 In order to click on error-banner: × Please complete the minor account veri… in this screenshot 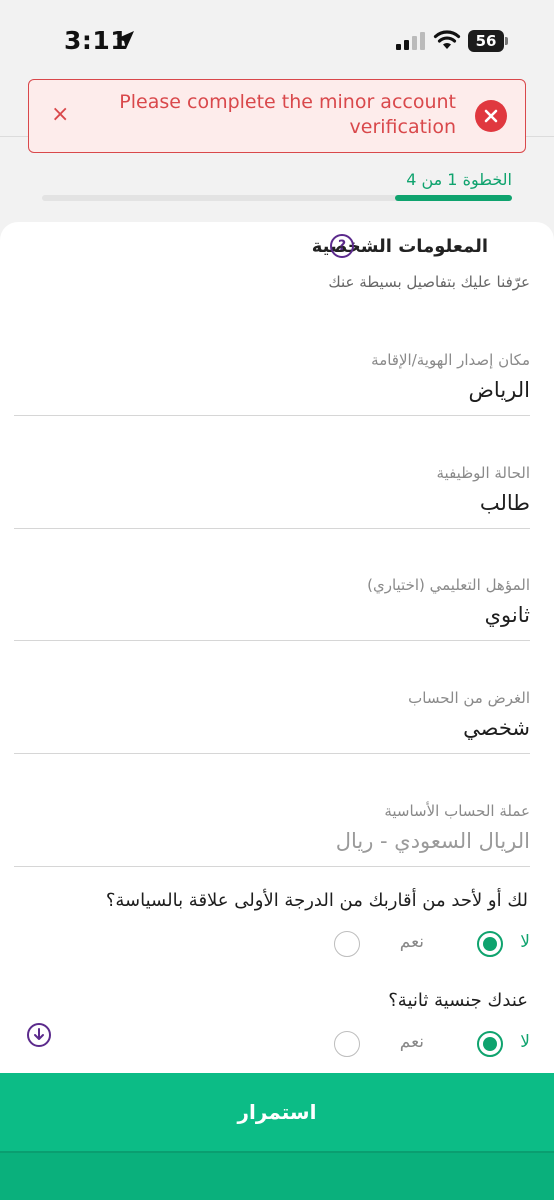, I will do `click(277, 116)`.